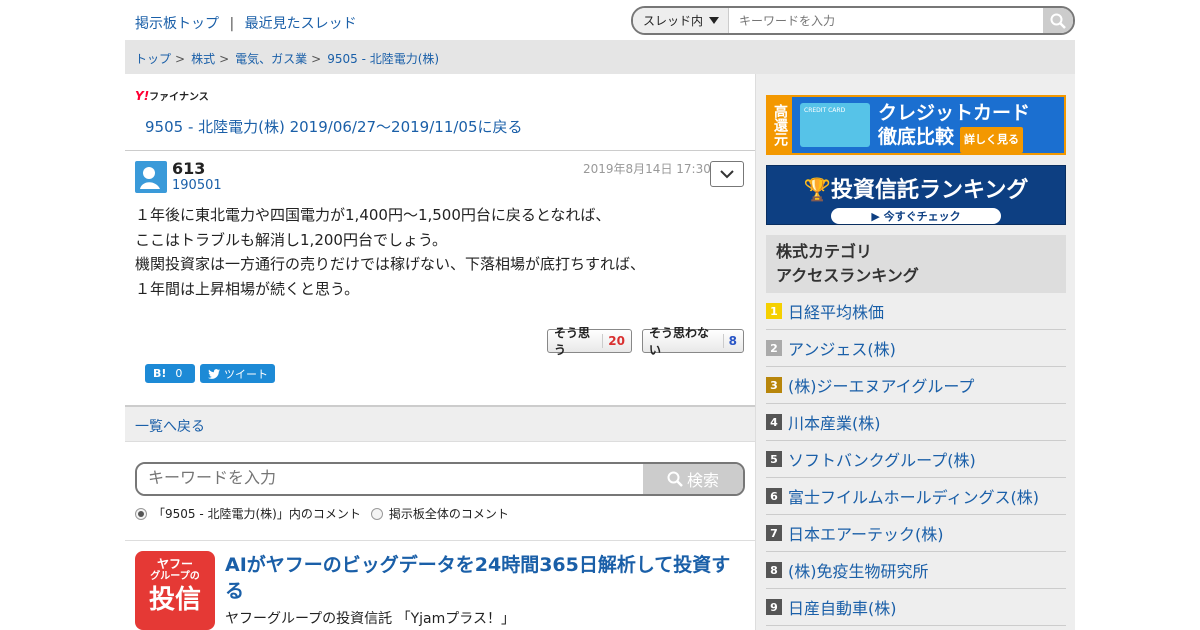 Image resolution: width=1200 pixels, height=630 pixels. I want to click on ranking-title-2: アクセスランキング, so click(847, 275).